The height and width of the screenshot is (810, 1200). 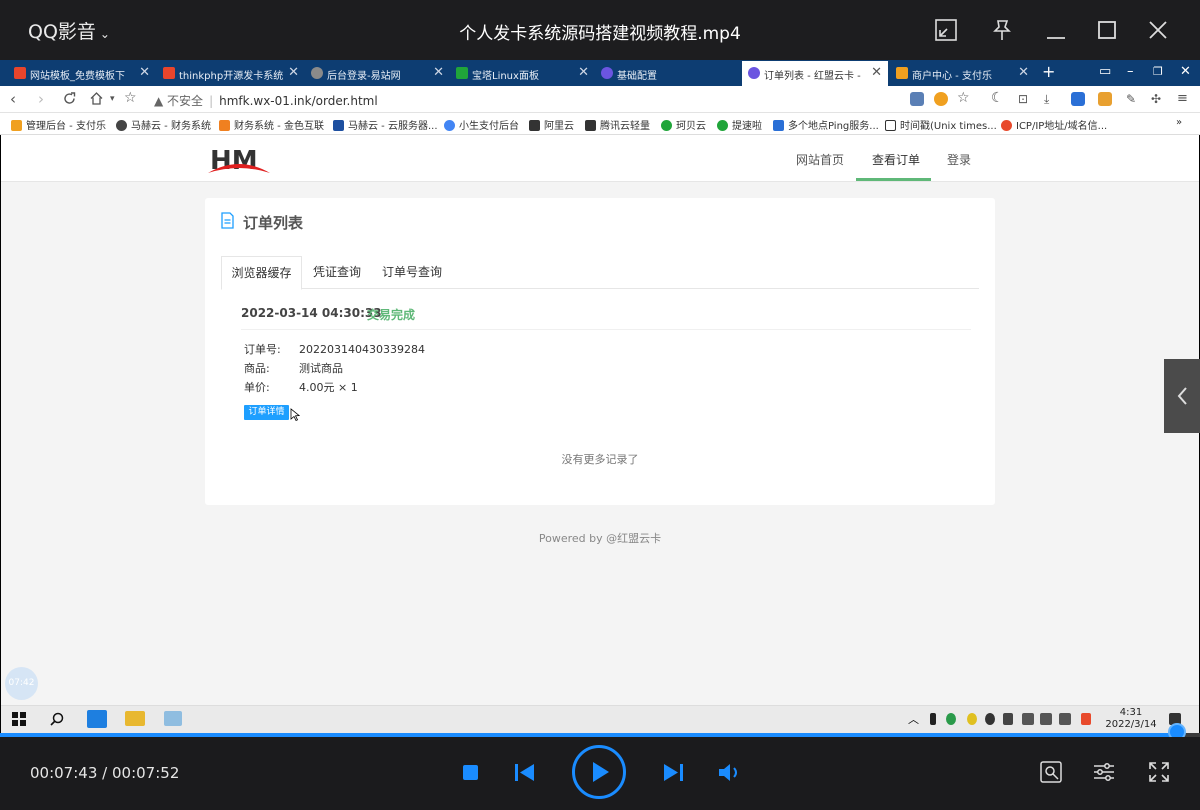 I want to click on next-icon, so click(x=673, y=772).